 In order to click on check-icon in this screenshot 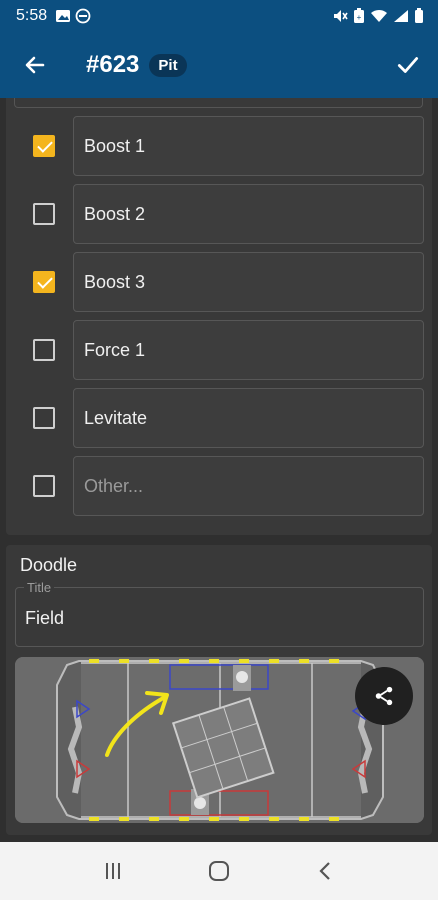, I will do `click(408, 65)`.